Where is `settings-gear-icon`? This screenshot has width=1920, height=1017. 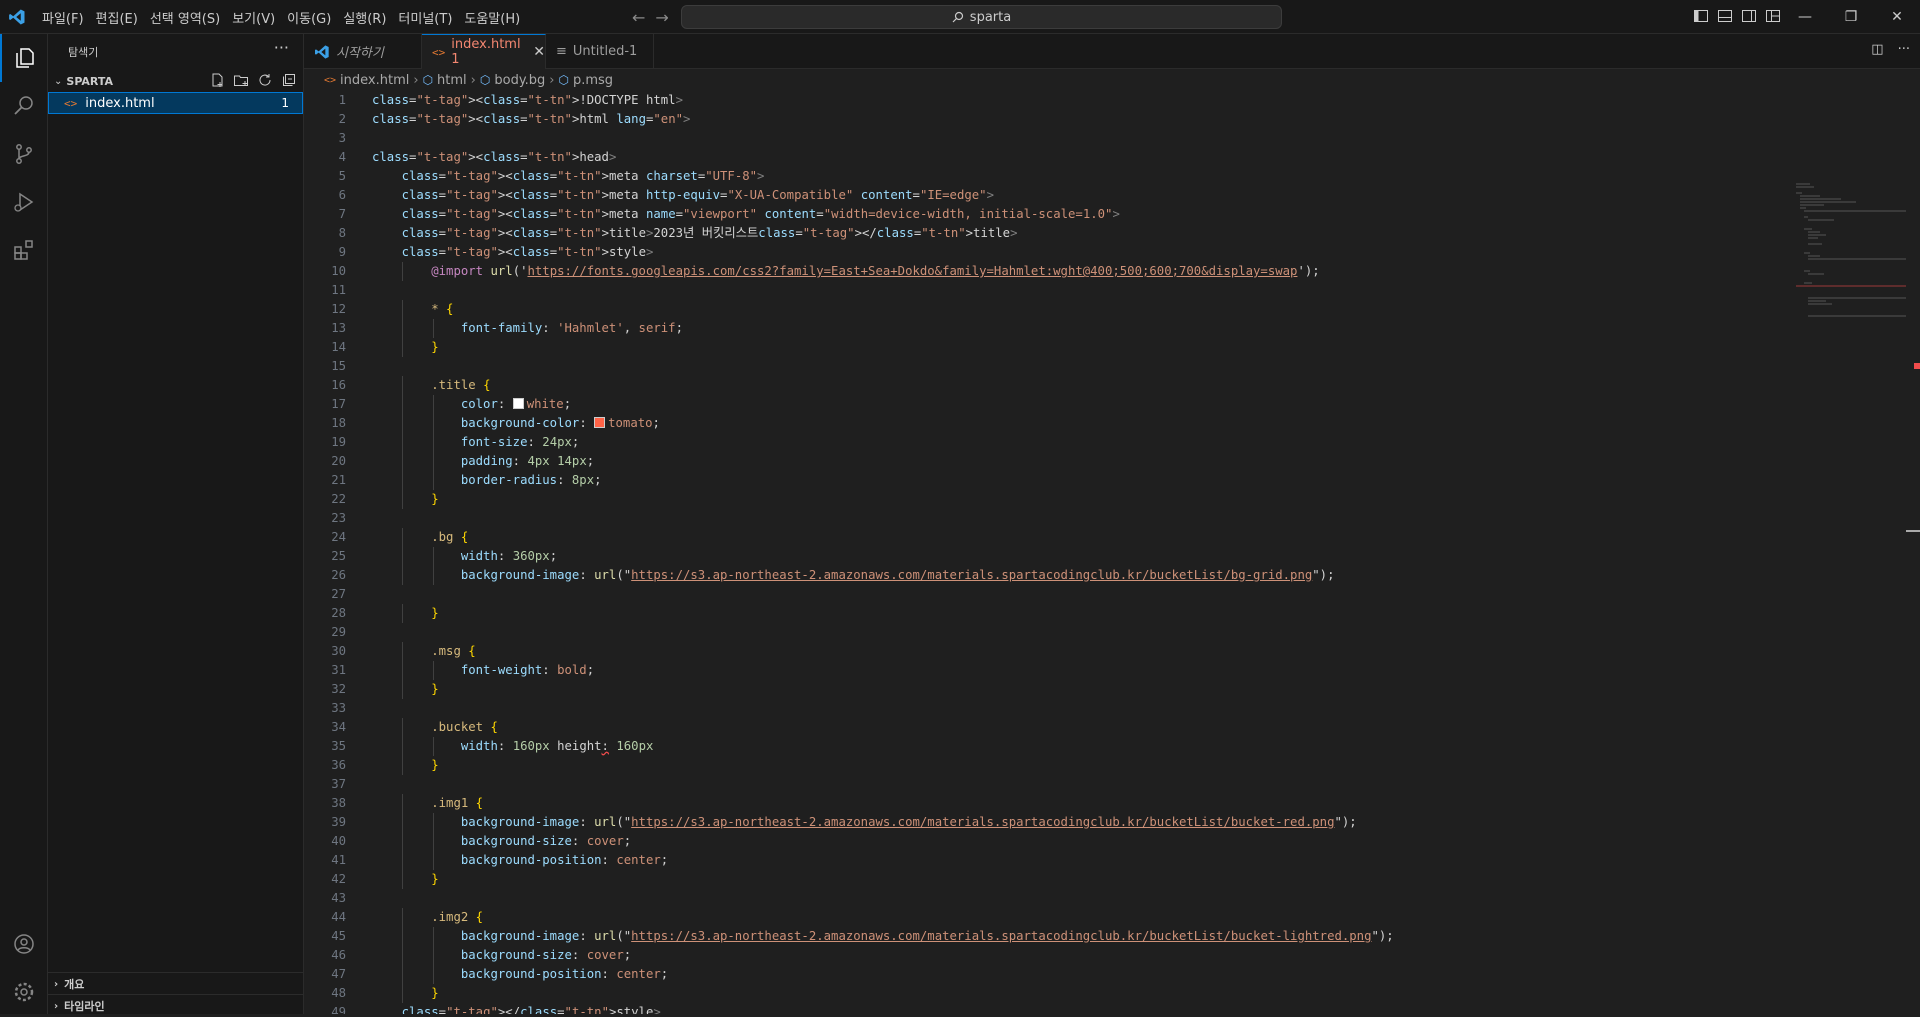 settings-gear-icon is located at coordinates (24, 992).